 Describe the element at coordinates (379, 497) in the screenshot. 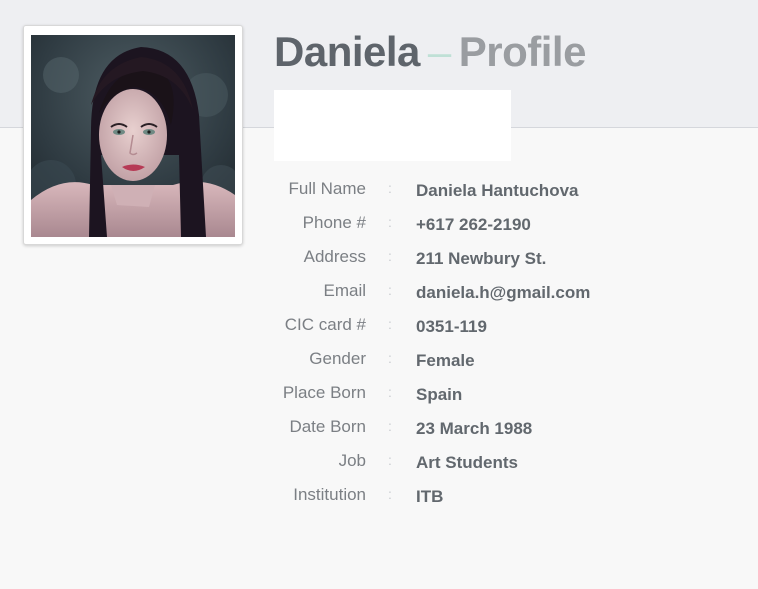

I see `detail-row: Institution: ITB` at that location.